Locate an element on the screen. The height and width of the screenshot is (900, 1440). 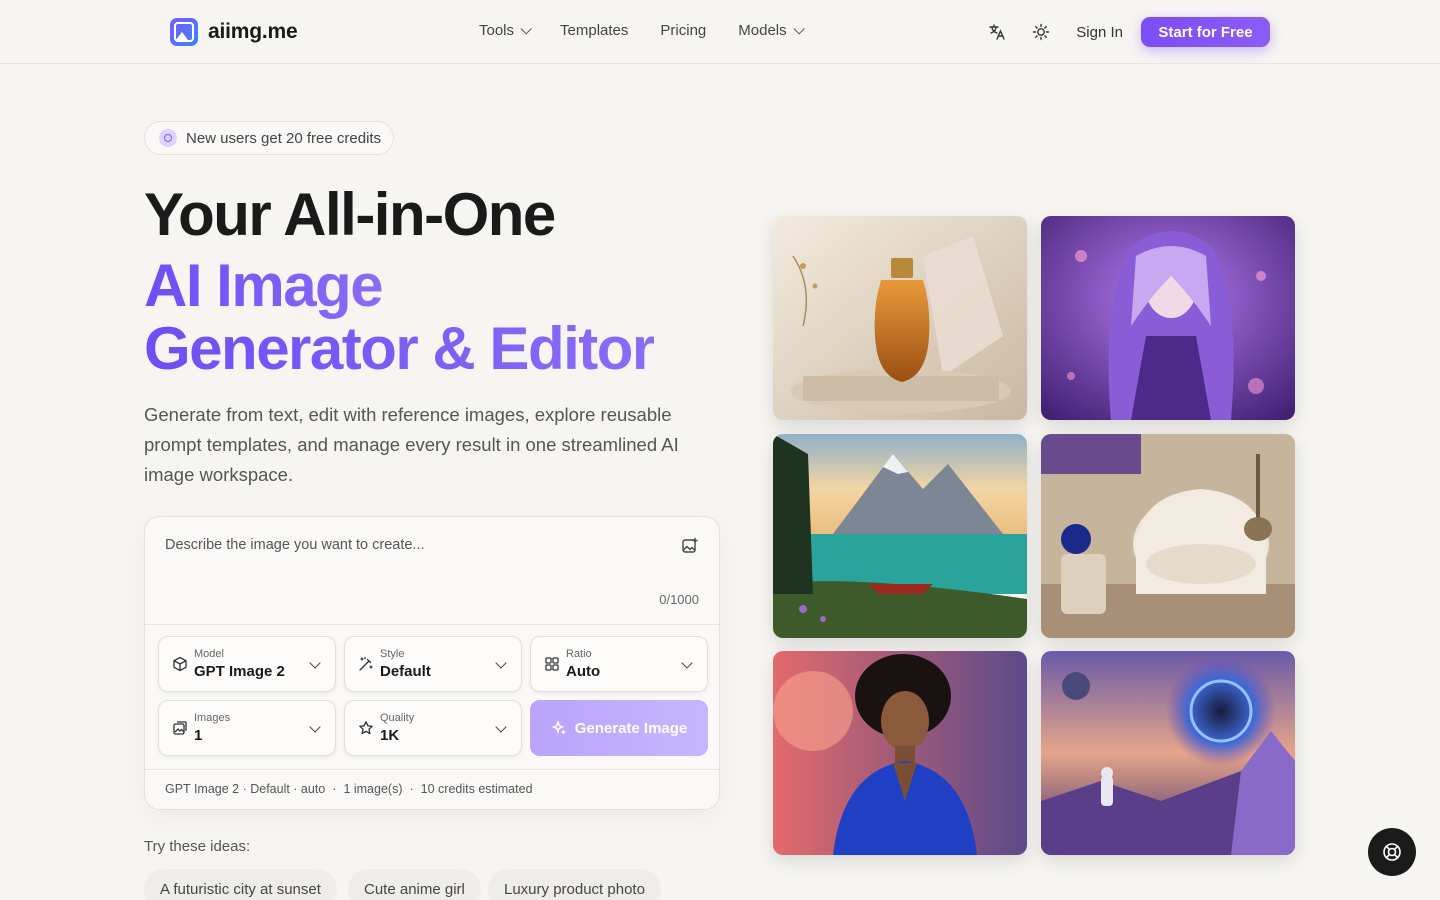
nav-pricing-label: Pricing is located at coordinates (683, 30).